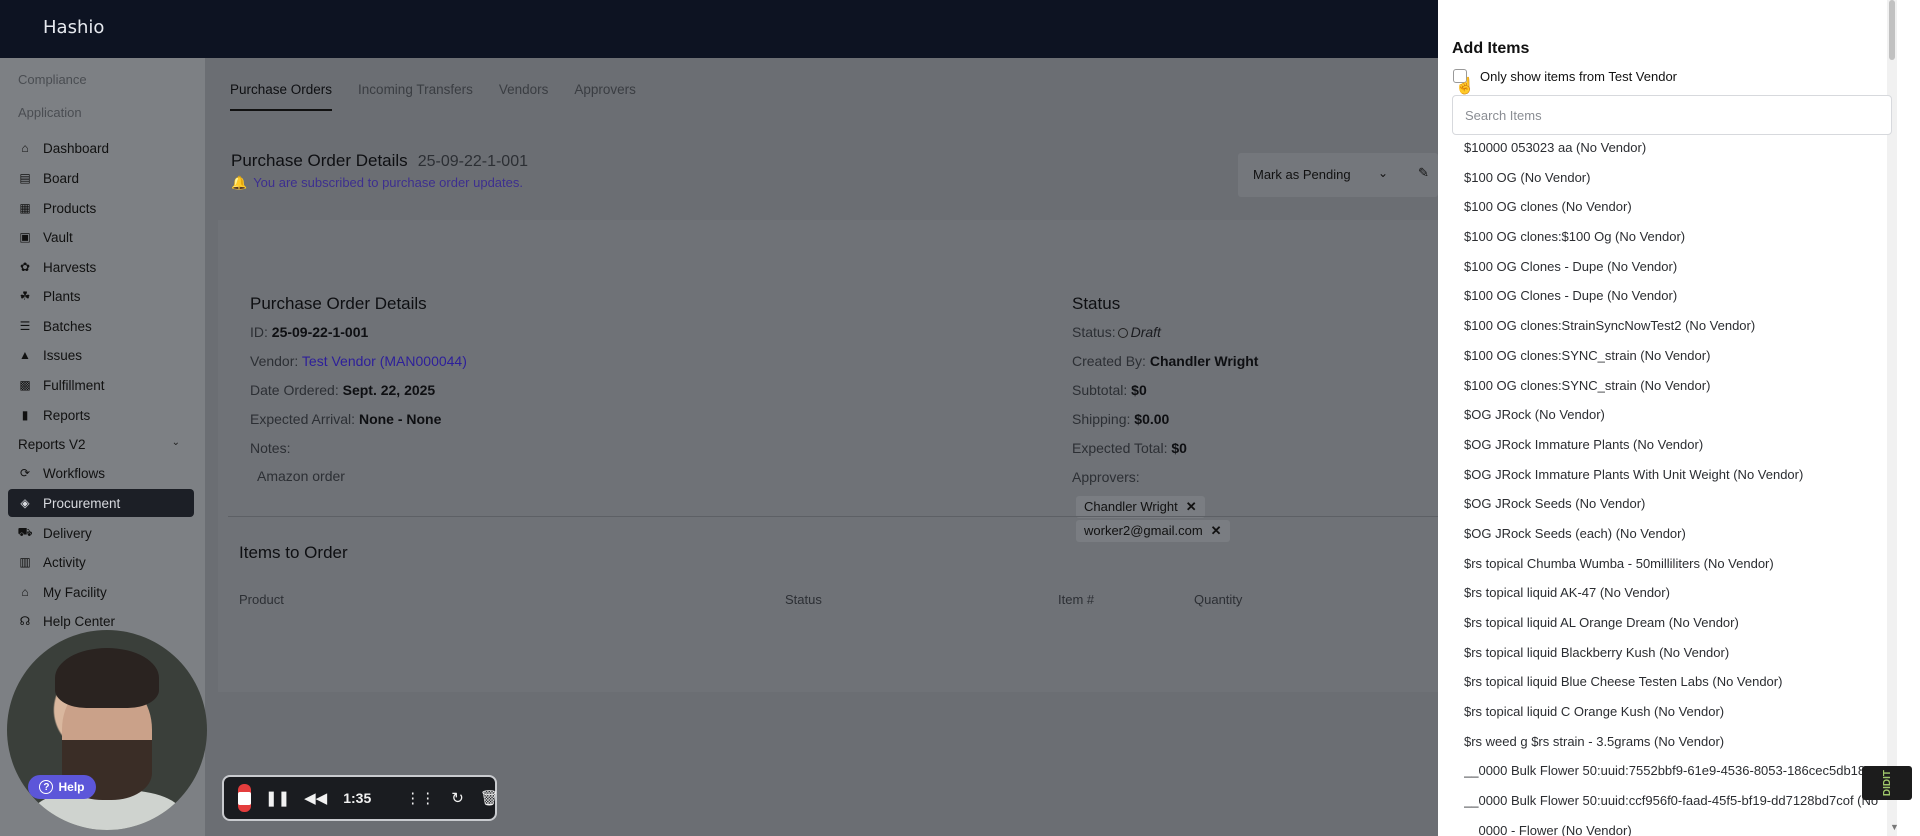 This screenshot has height=836, width=1920. I want to click on sidebar-item-label: My Facility, so click(75, 592).